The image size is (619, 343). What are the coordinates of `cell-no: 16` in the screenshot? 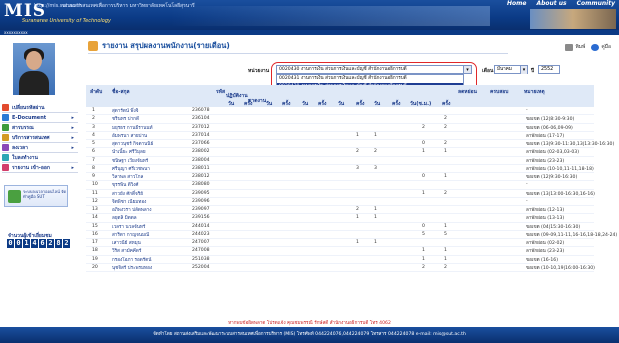 It's located at (95, 234).